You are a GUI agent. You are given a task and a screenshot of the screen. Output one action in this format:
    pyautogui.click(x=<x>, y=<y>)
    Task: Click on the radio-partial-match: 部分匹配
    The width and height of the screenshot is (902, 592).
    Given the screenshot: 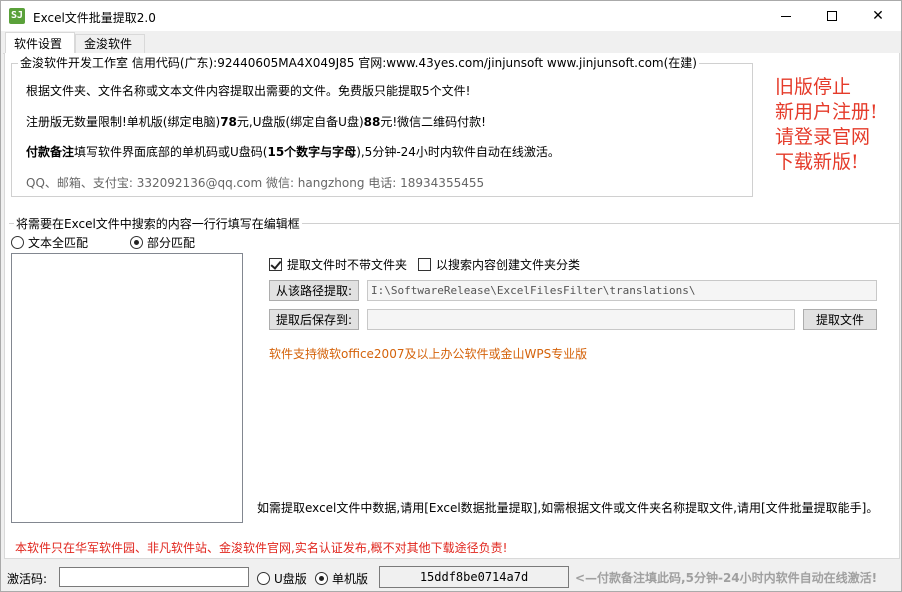 What is the action you would take?
    pyautogui.click(x=162, y=242)
    